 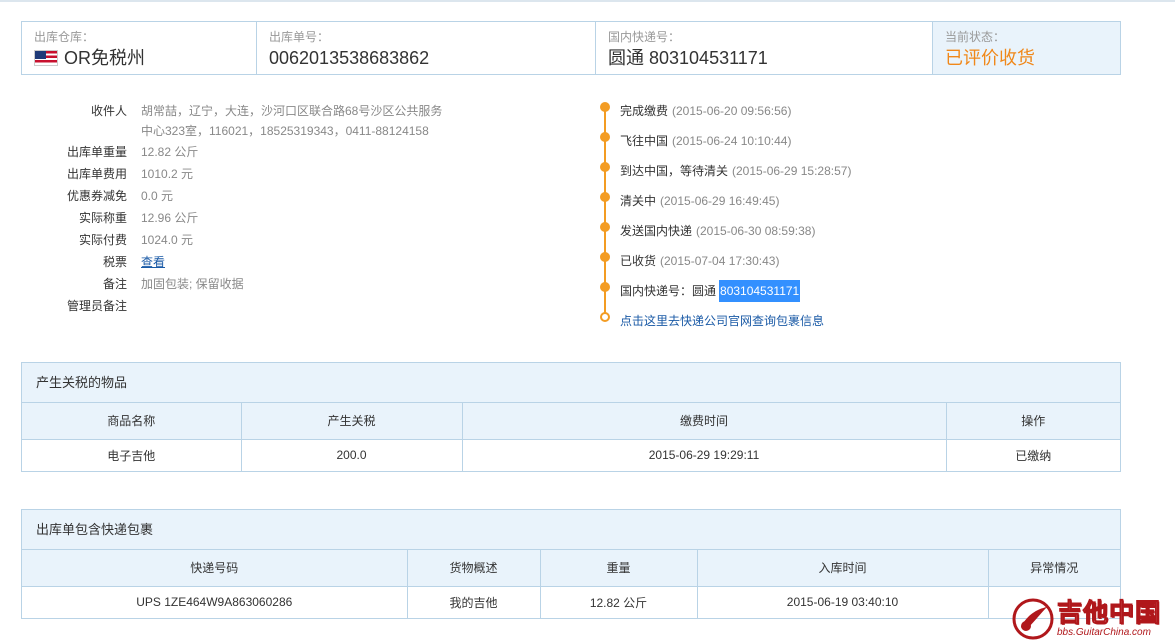 I want to click on timeline-time: (2015-06-29 15:28:57), so click(x=792, y=171).